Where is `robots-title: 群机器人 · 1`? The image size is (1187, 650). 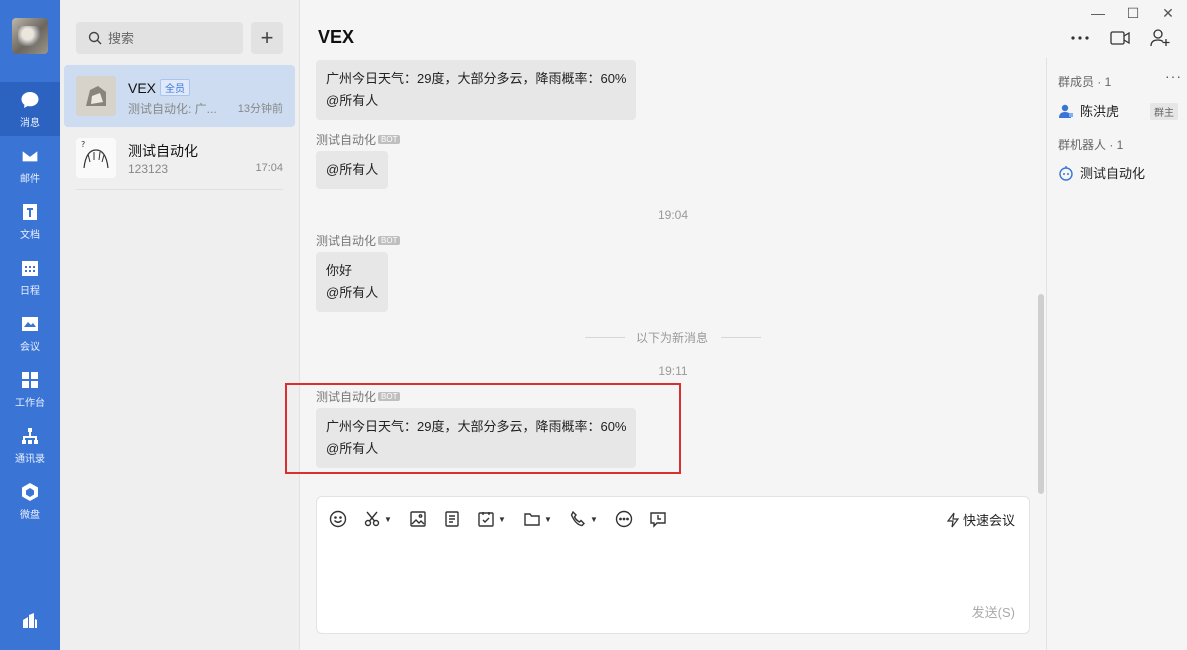 robots-title: 群机器人 · 1 is located at coordinates (1091, 145).